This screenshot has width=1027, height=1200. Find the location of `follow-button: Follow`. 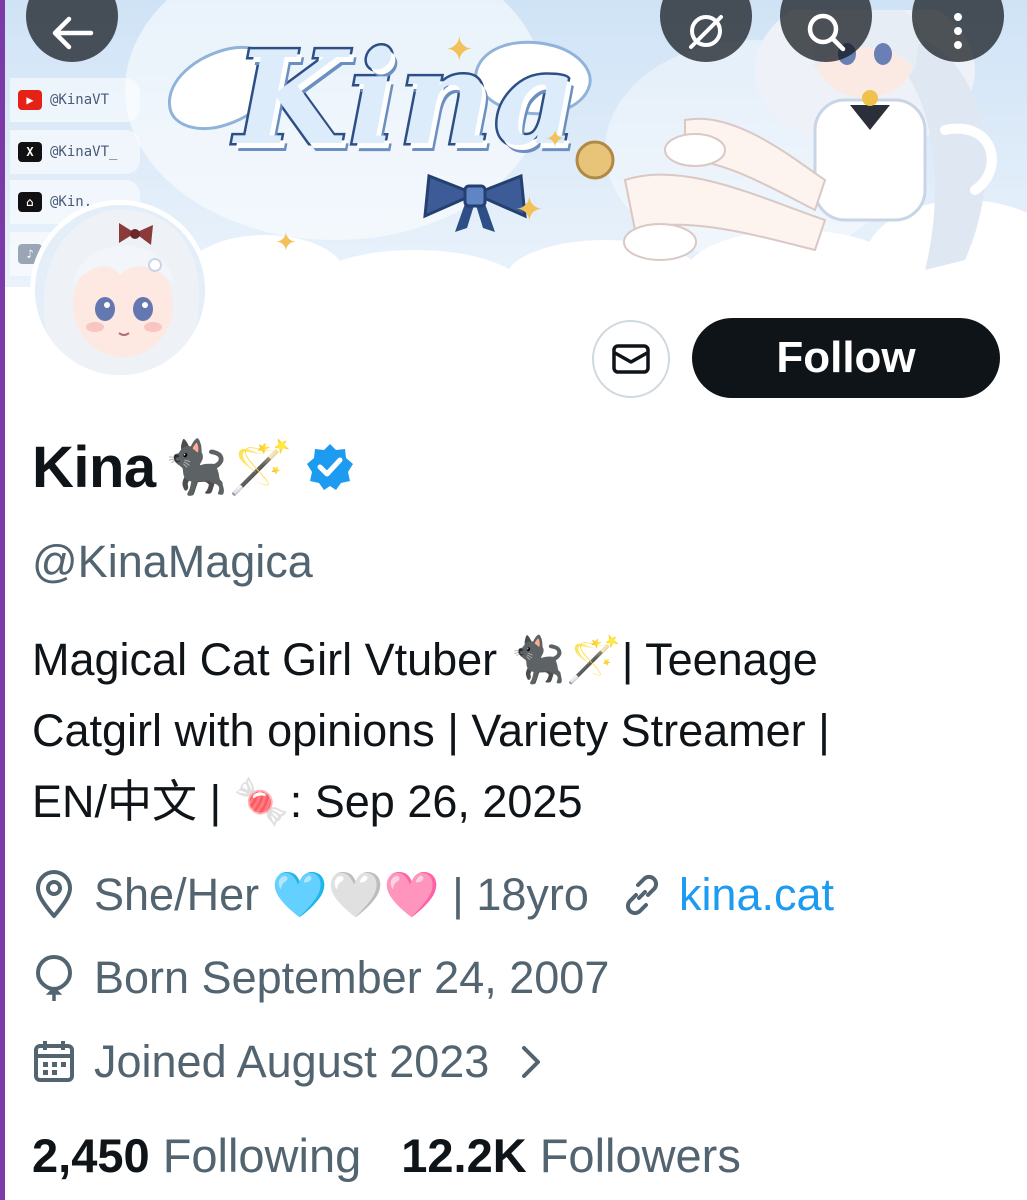

follow-button: Follow is located at coordinates (846, 358).